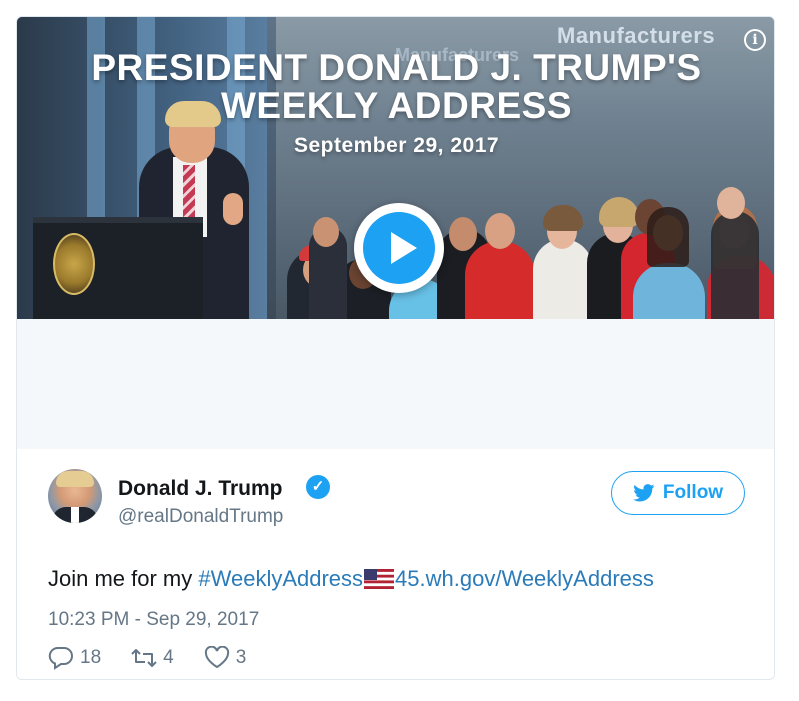 The height and width of the screenshot is (701, 799). Describe the element at coordinates (60, 658) in the screenshot. I see `reply-icon` at that location.